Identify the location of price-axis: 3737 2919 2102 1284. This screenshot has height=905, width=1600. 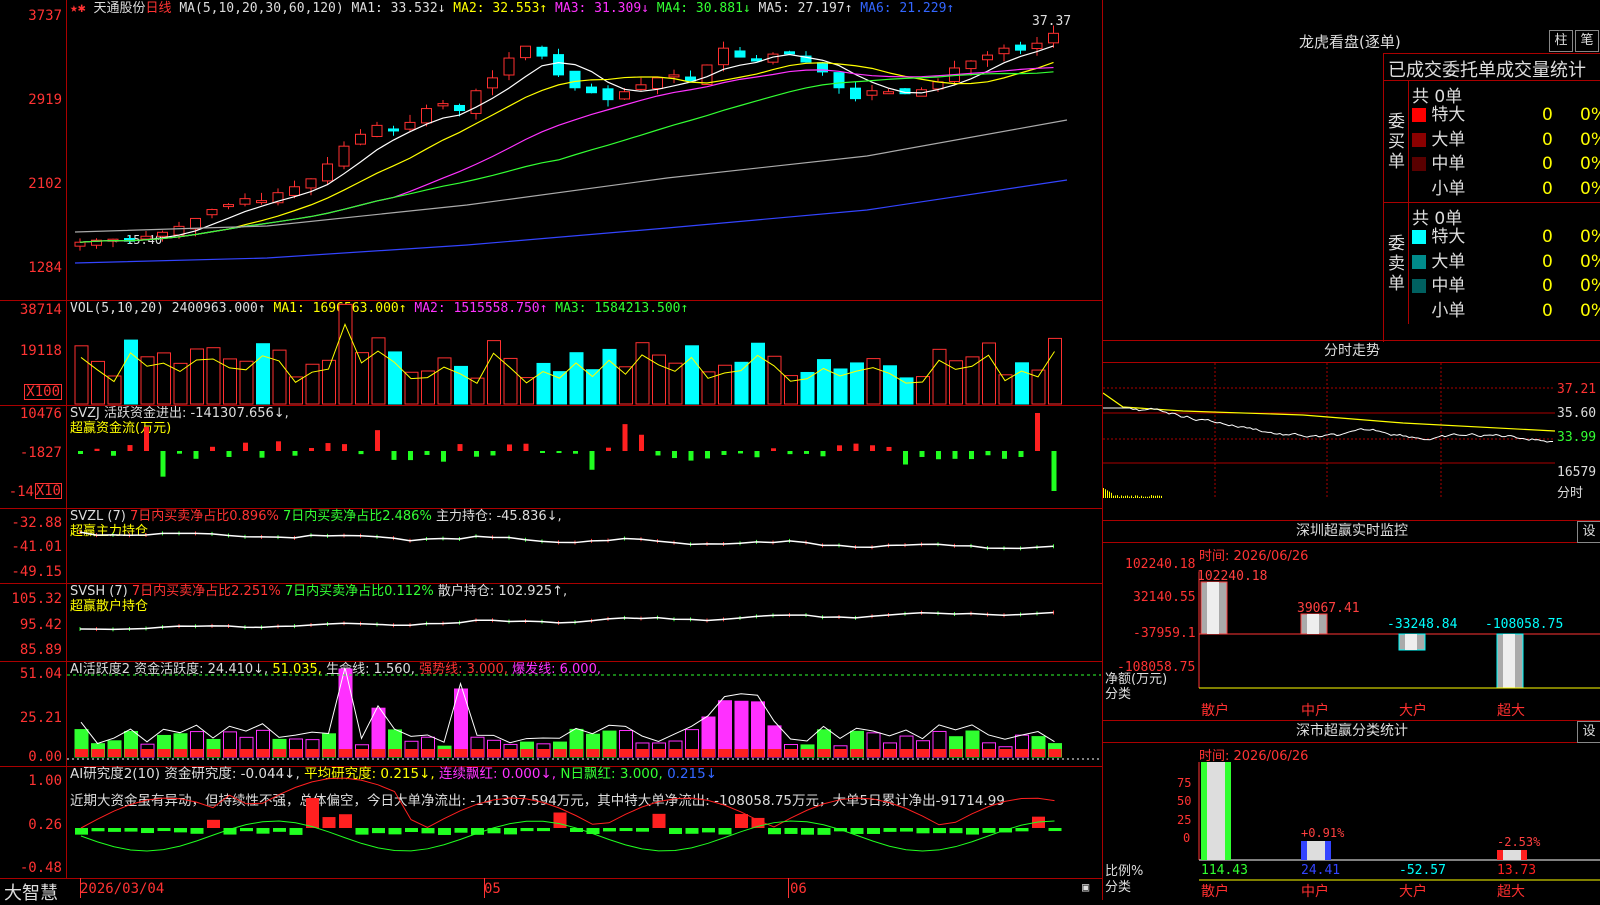
(33, 150).